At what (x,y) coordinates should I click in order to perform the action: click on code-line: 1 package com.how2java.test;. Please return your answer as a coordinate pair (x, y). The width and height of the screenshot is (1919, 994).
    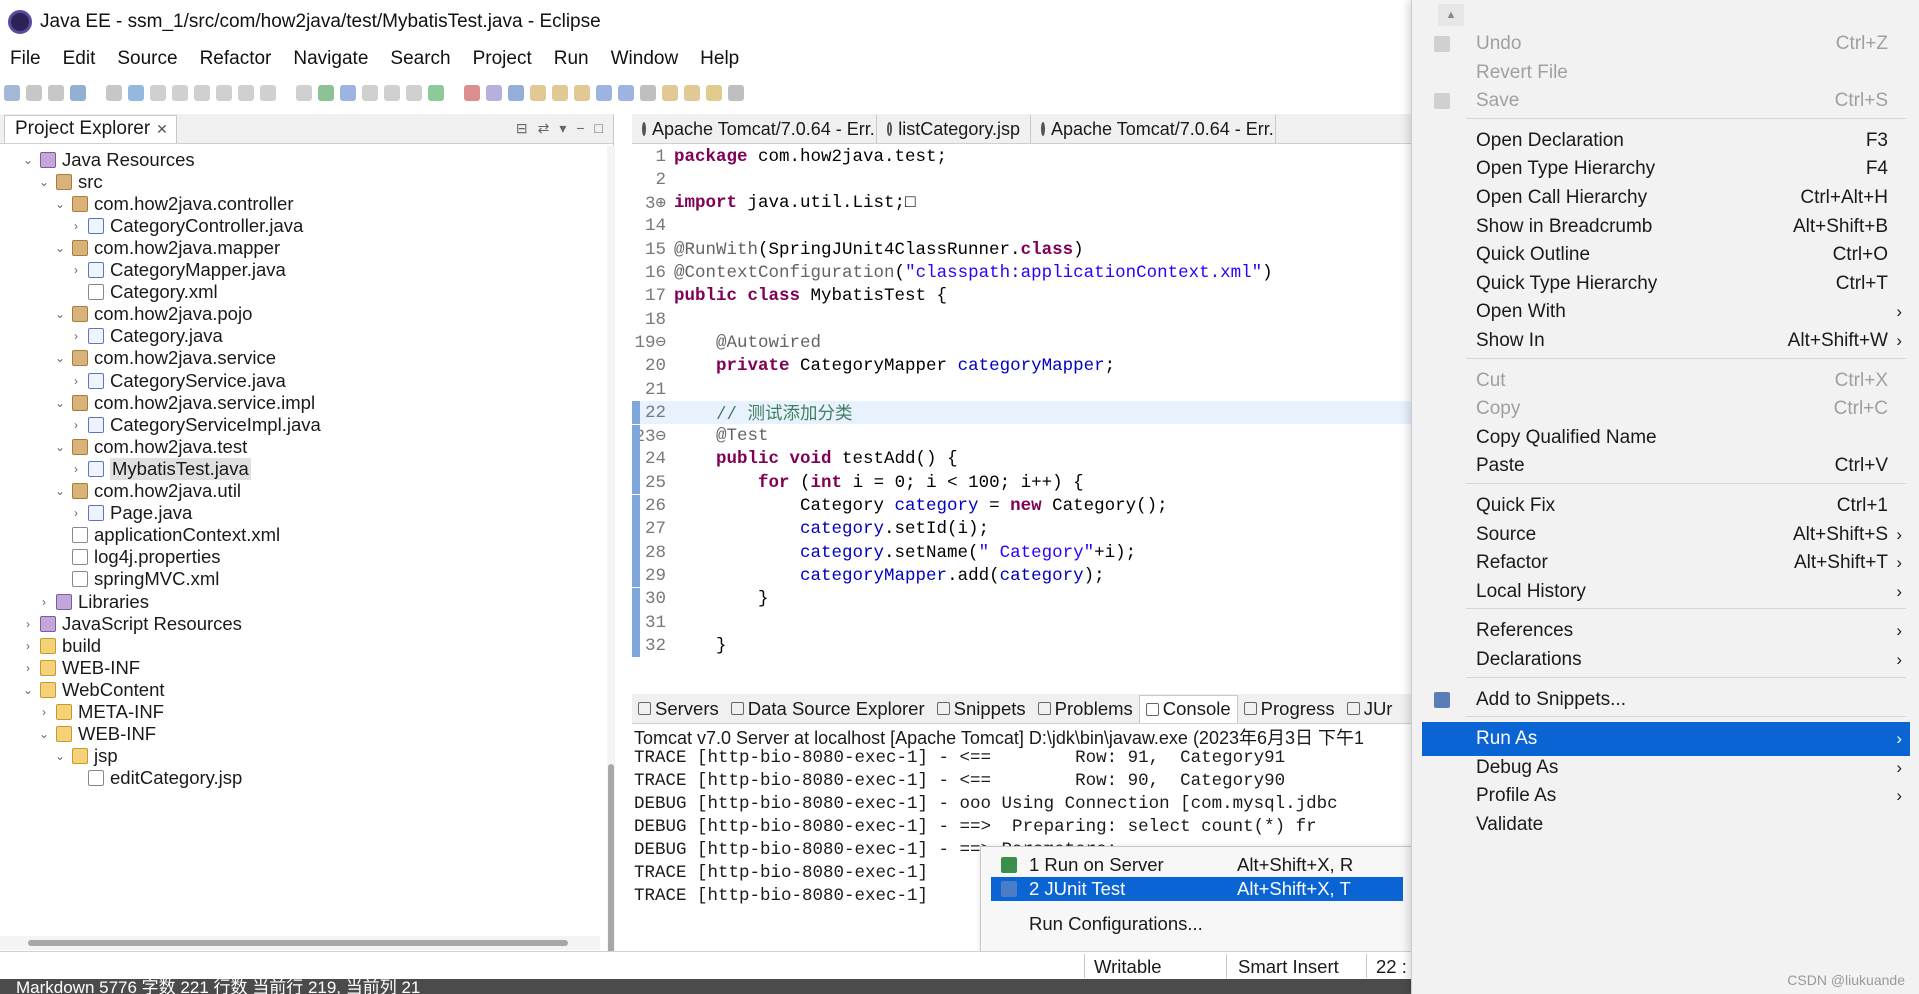
    Looking at the image, I should click on (1025, 156).